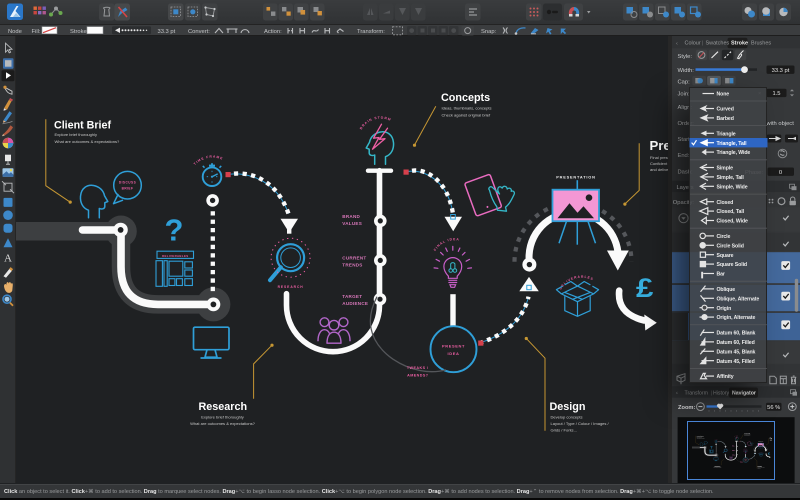 The width and height of the screenshot is (800, 500). What do you see at coordinates (658, 145) in the screenshot?
I see `svg-text: Presentation` at bounding box center [658, 145].